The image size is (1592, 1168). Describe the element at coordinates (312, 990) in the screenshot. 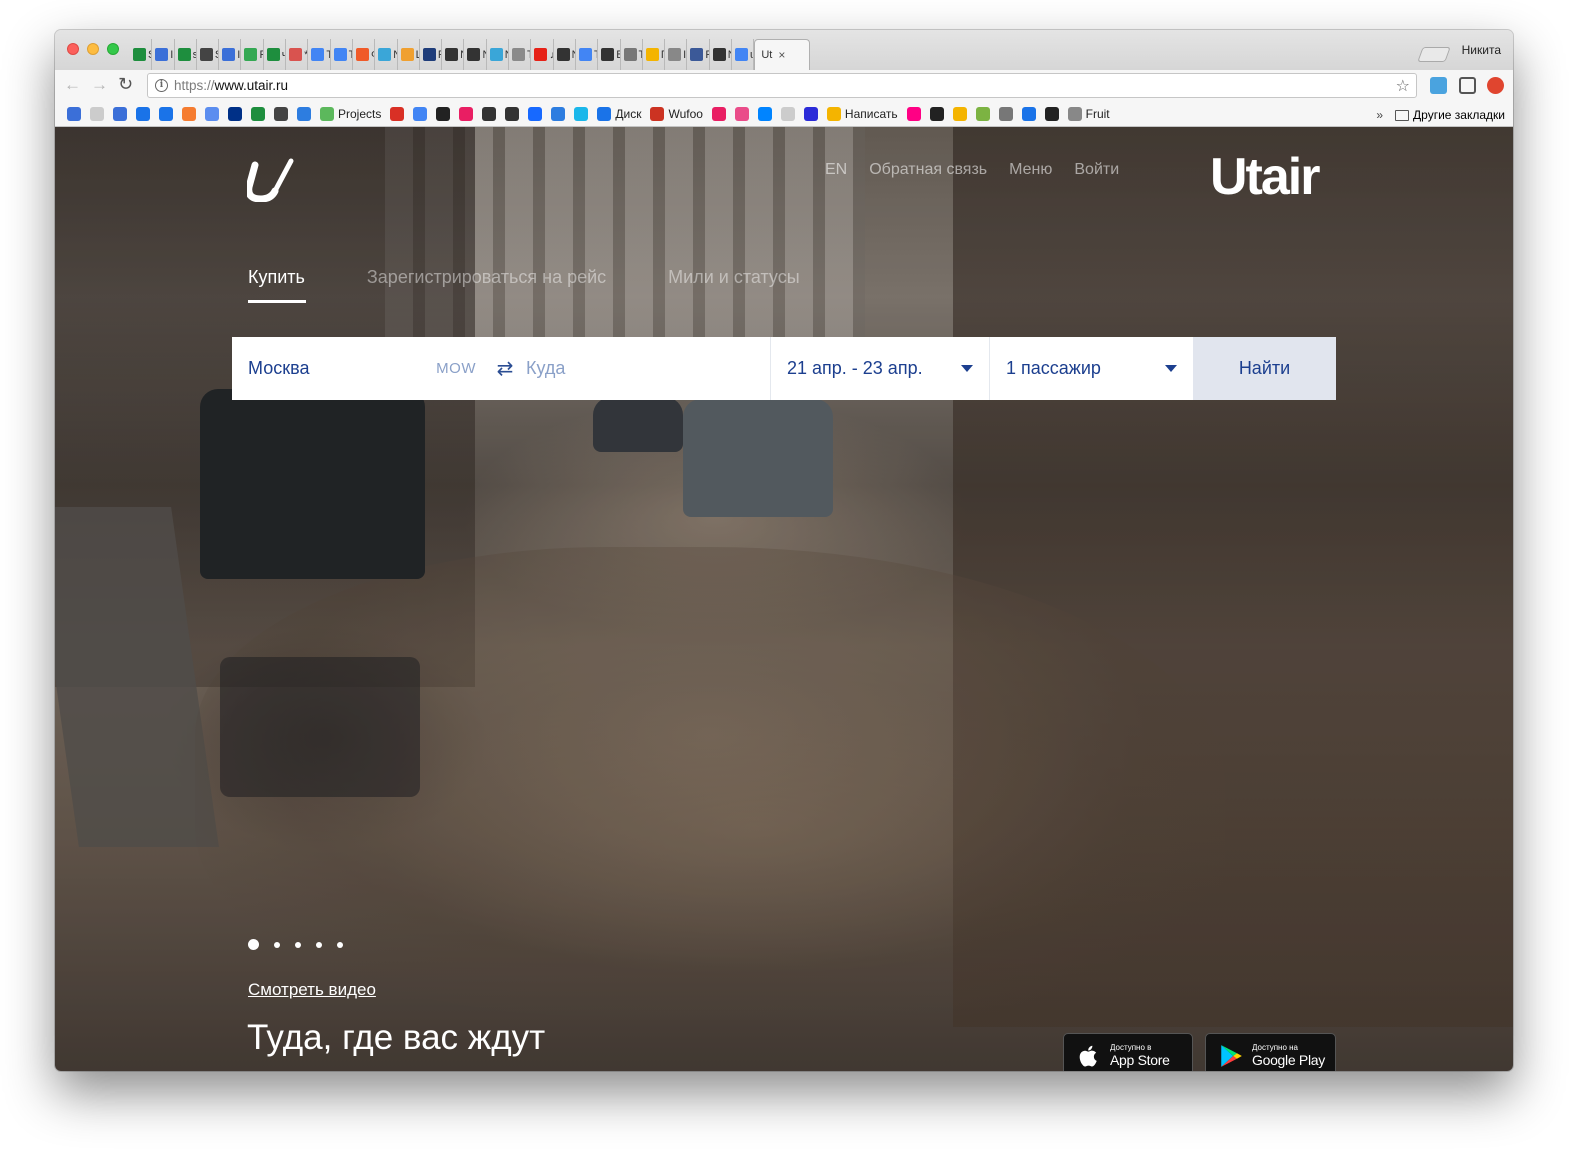

I see `watch-video-link: Смотреть видео` at that location.